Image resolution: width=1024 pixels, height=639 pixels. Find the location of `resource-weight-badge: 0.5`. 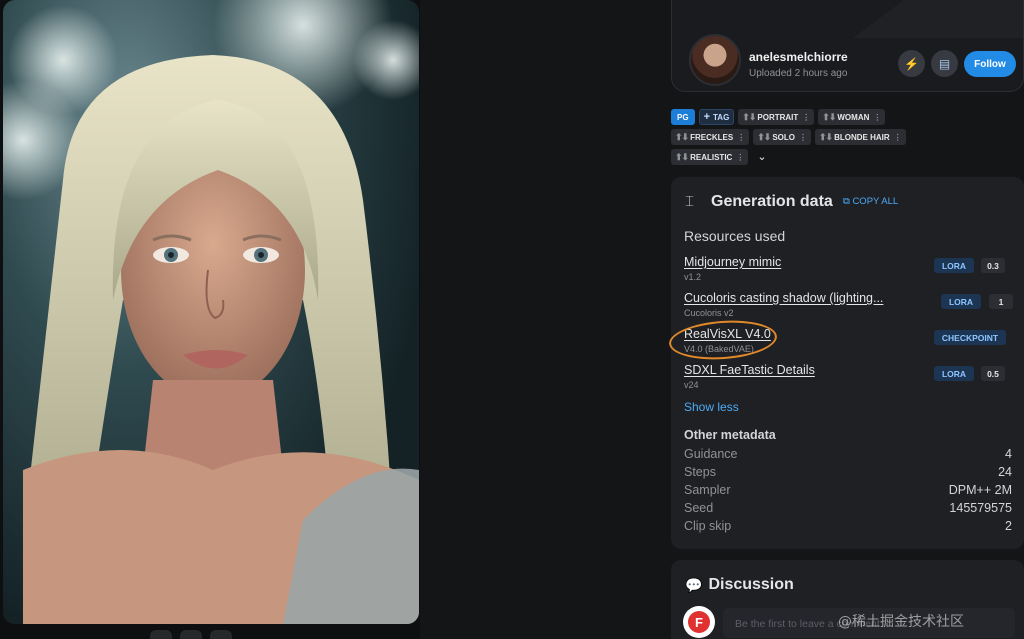

resource-weight-badge: 0.5 is located at coordinates (993, 373).